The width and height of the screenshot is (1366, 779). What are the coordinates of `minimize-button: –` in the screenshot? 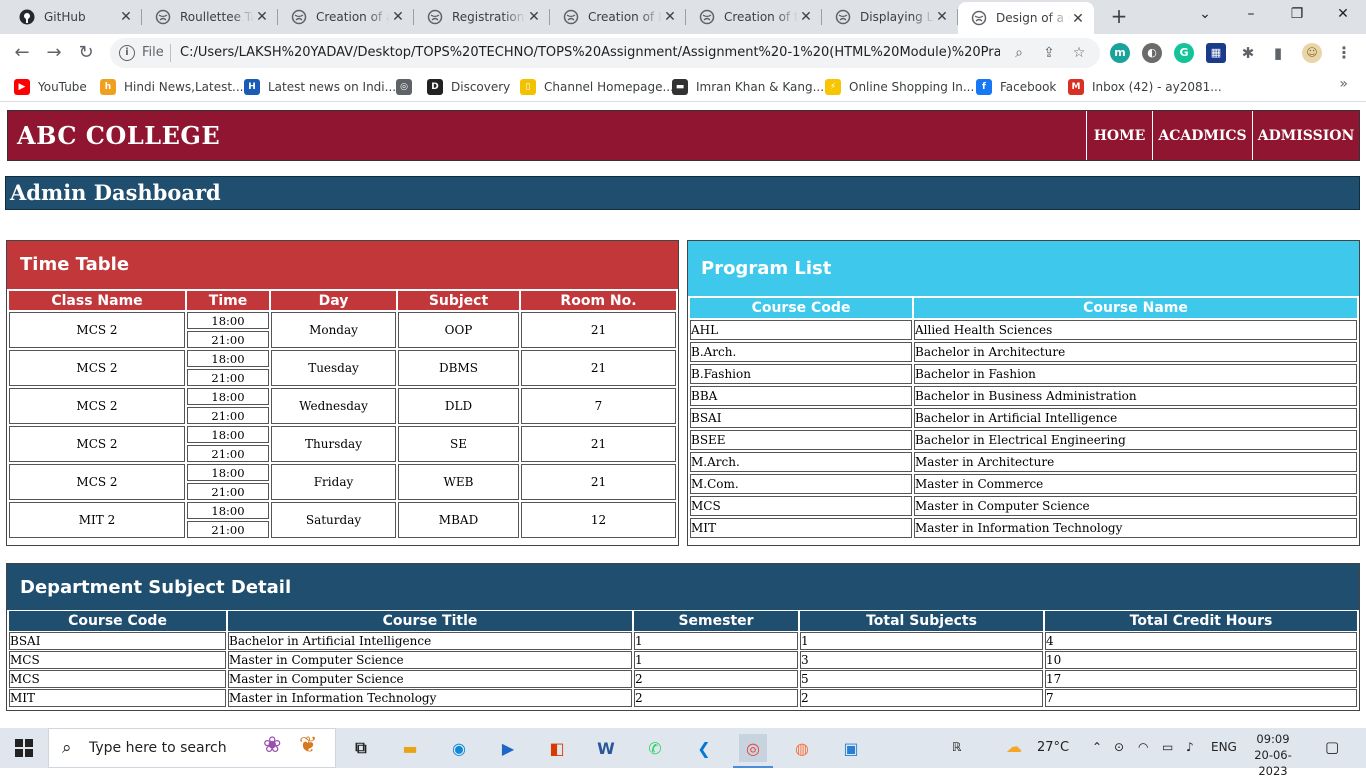 It's located at (1251, 15).